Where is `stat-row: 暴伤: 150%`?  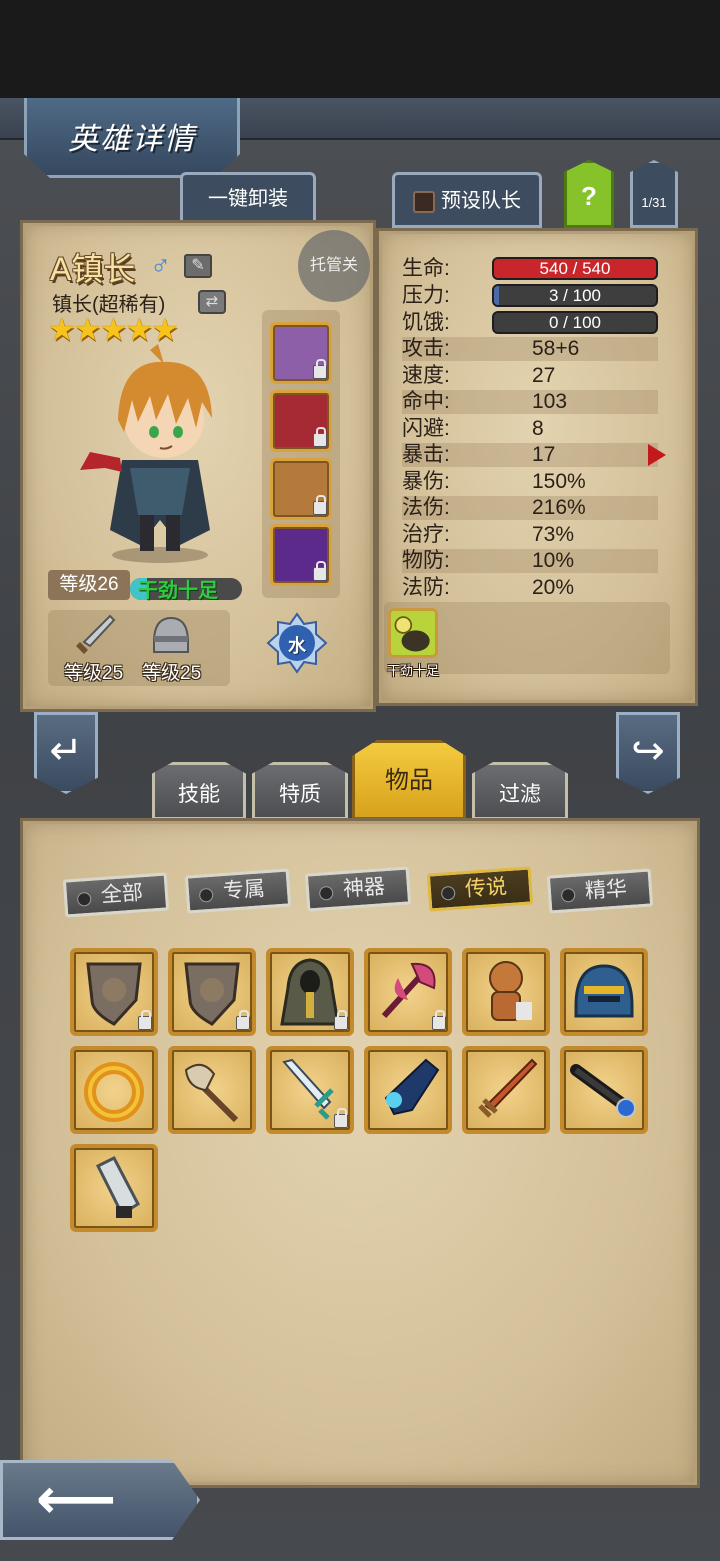
stat-row: 暴伤: 150% is located at coordinates (530, 482).